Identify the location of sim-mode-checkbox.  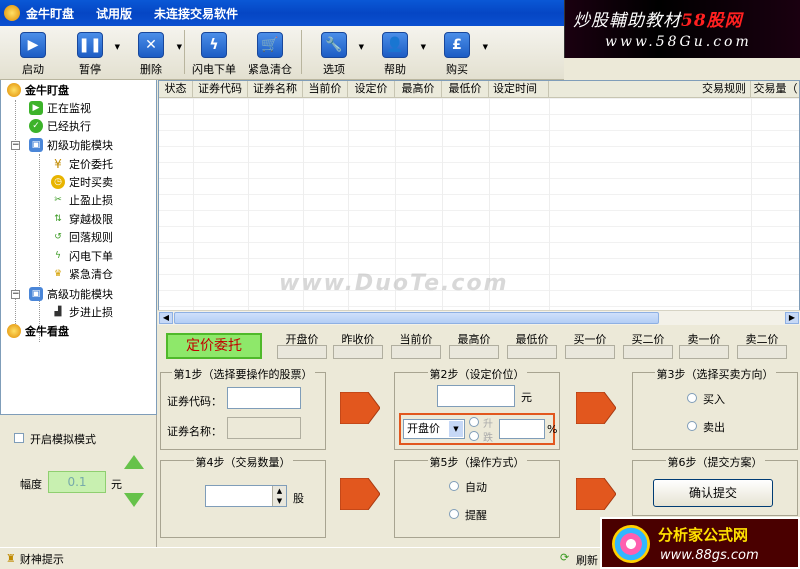
(19, 438).